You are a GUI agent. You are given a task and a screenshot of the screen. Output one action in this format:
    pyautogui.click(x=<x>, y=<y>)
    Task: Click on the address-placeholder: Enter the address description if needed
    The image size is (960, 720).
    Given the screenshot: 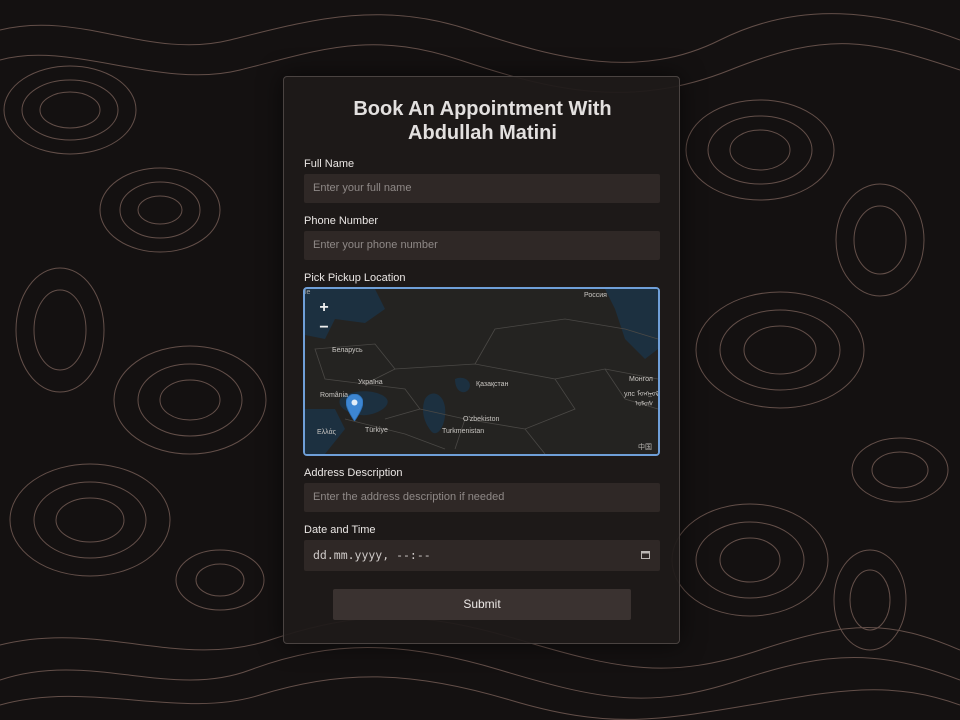 What is the action you would take?
    pyautogui.click(x=409, y=497)
    